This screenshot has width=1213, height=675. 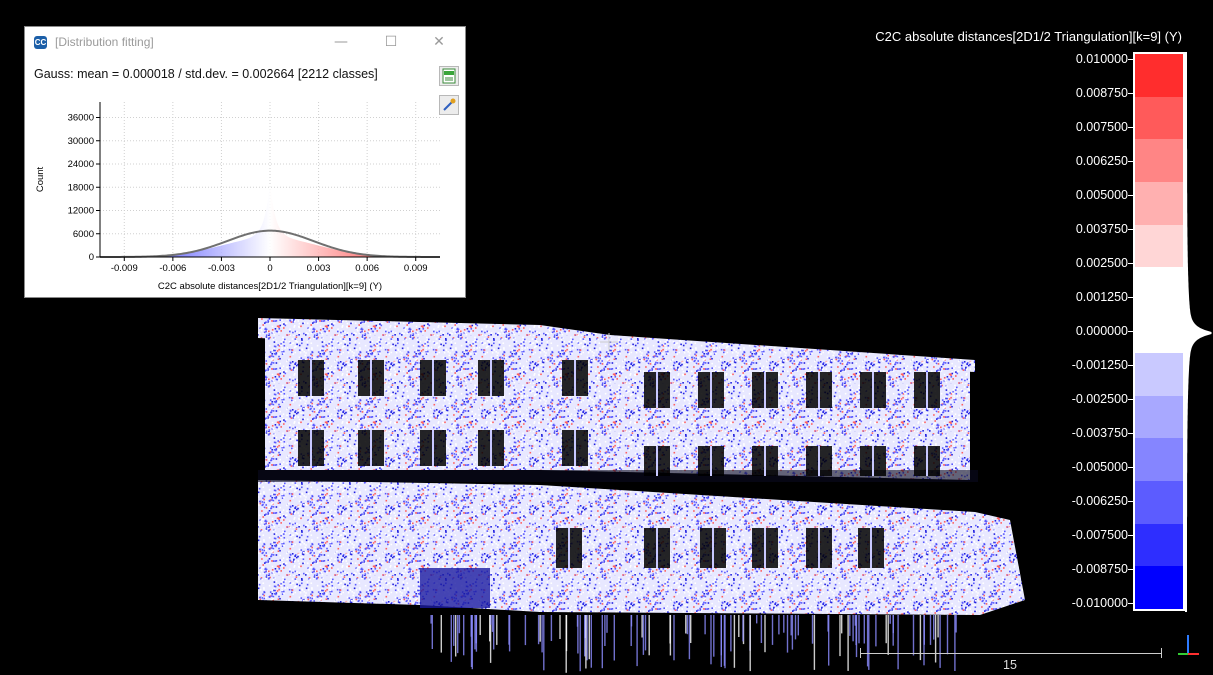 I want to click on y-tick-label: 12000, so click(x=81, y=211).